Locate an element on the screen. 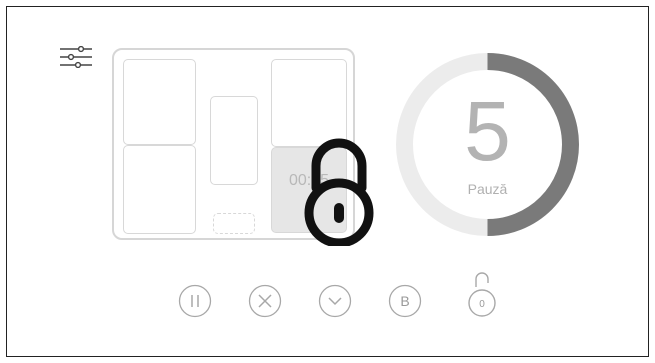 The width and height of the screenshot is (655, 363). sliders-icon is located at coordinates (76, 57).